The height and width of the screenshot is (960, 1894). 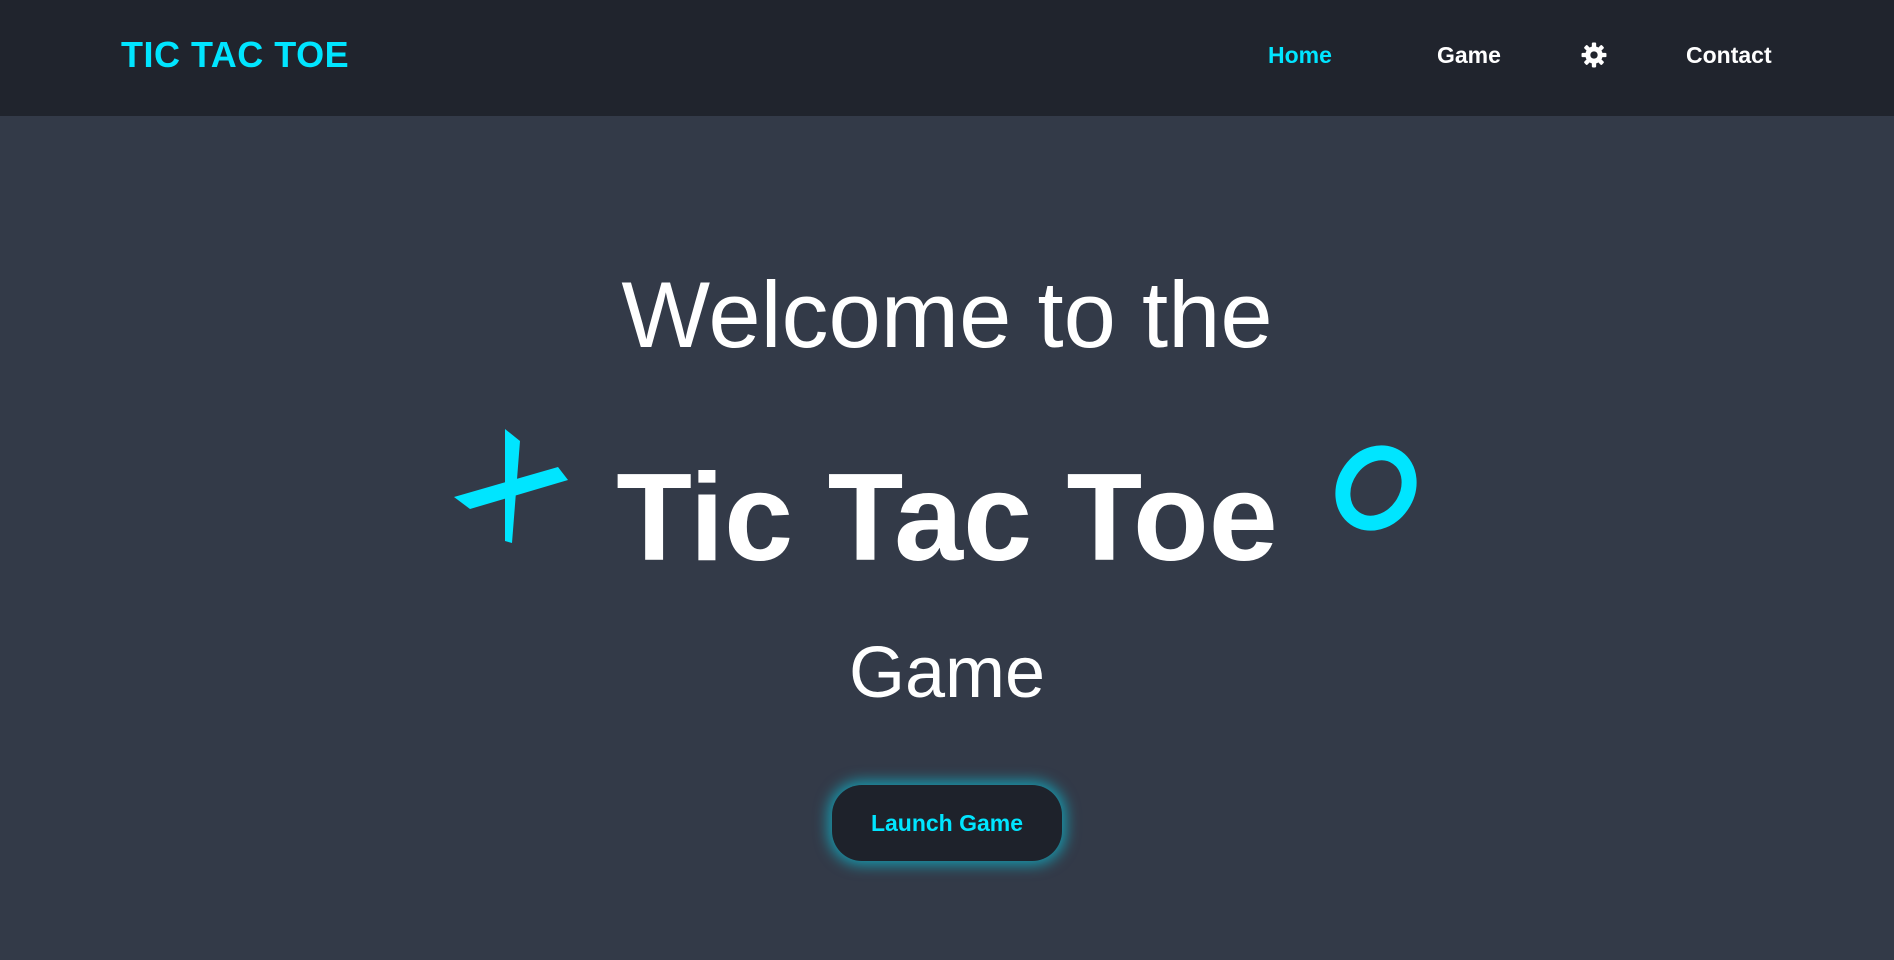 I want to click on nav-link-game: Game, so click(x=1469, y=55).